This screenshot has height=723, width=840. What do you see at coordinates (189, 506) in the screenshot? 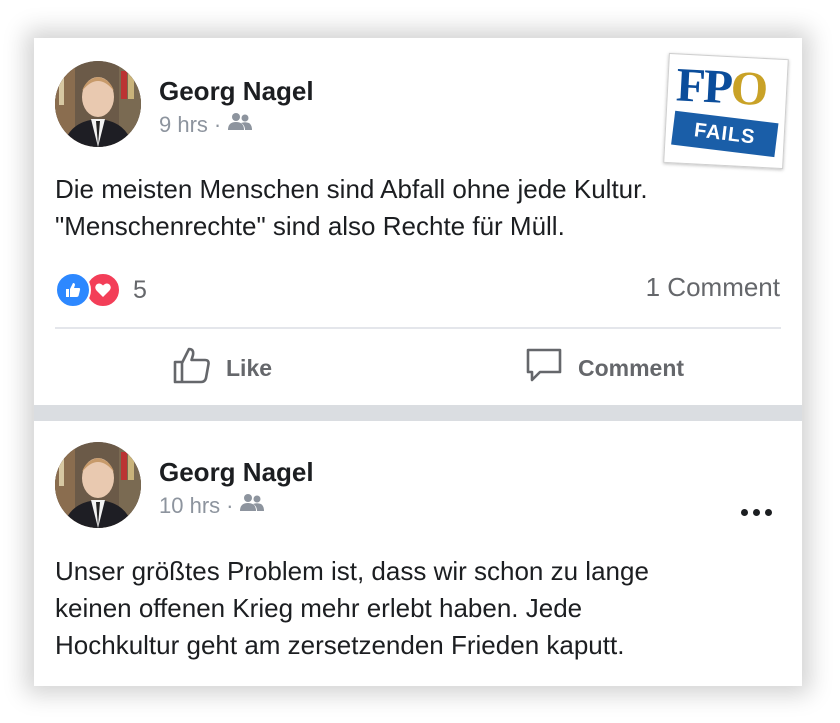
I see `post-time: 10 hrs` at bounding box center [189, 506].